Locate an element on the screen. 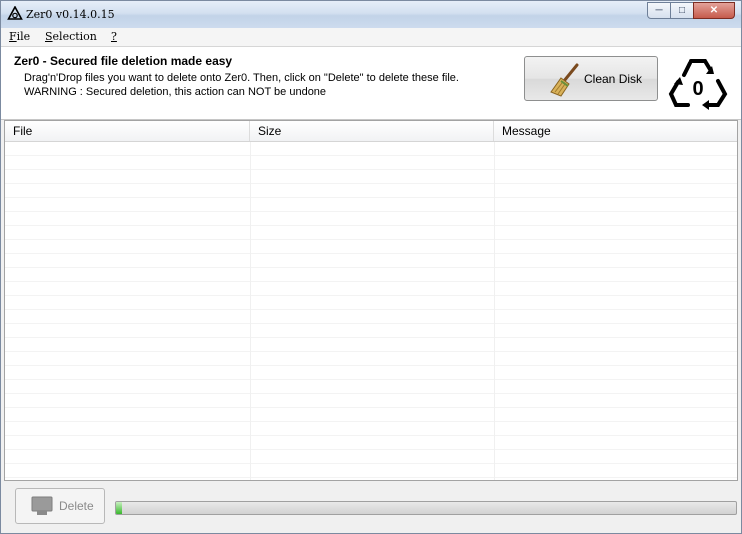 Image resolution: width=742 pixels, height=534 pixels. menu-help: ? is located at coordinates (114, 36).